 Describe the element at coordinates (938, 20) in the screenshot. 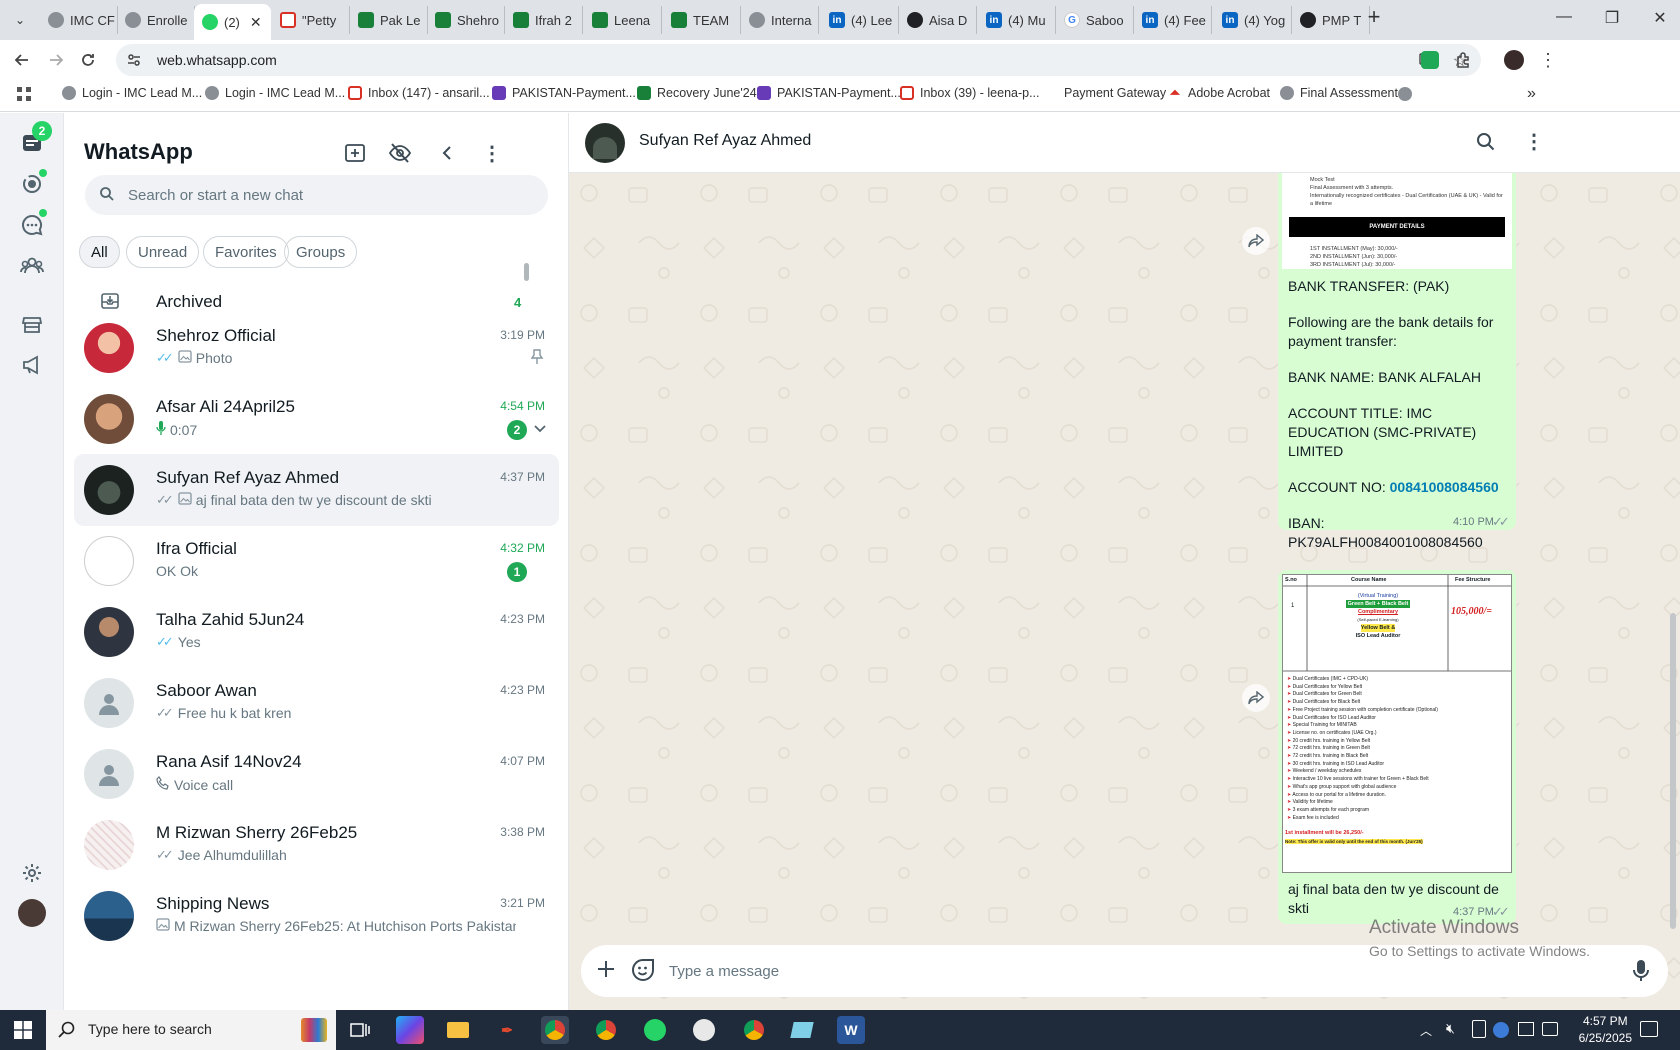

I see `browser-tab: Aisa D` at that location.